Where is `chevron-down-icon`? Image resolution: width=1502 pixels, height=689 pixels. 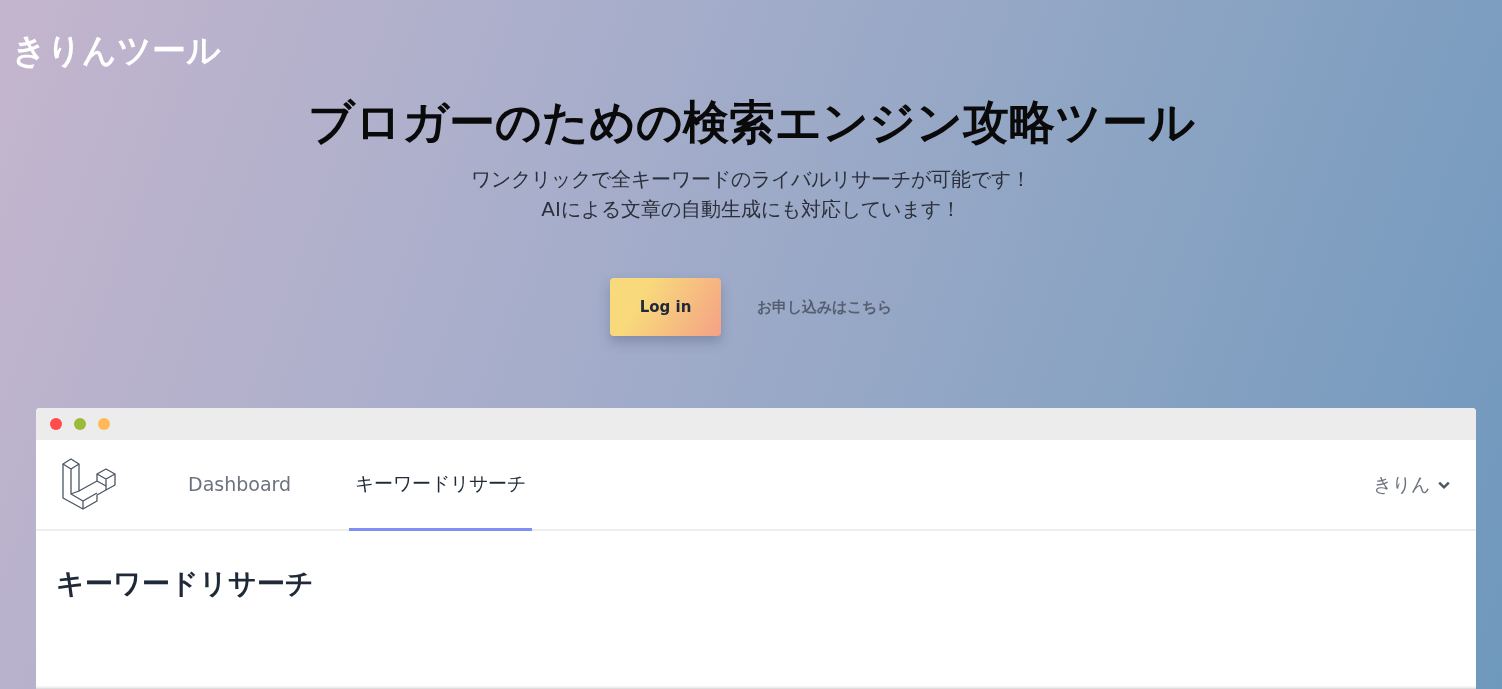
chevron-down-icon is located at coordinates (1444, 484).